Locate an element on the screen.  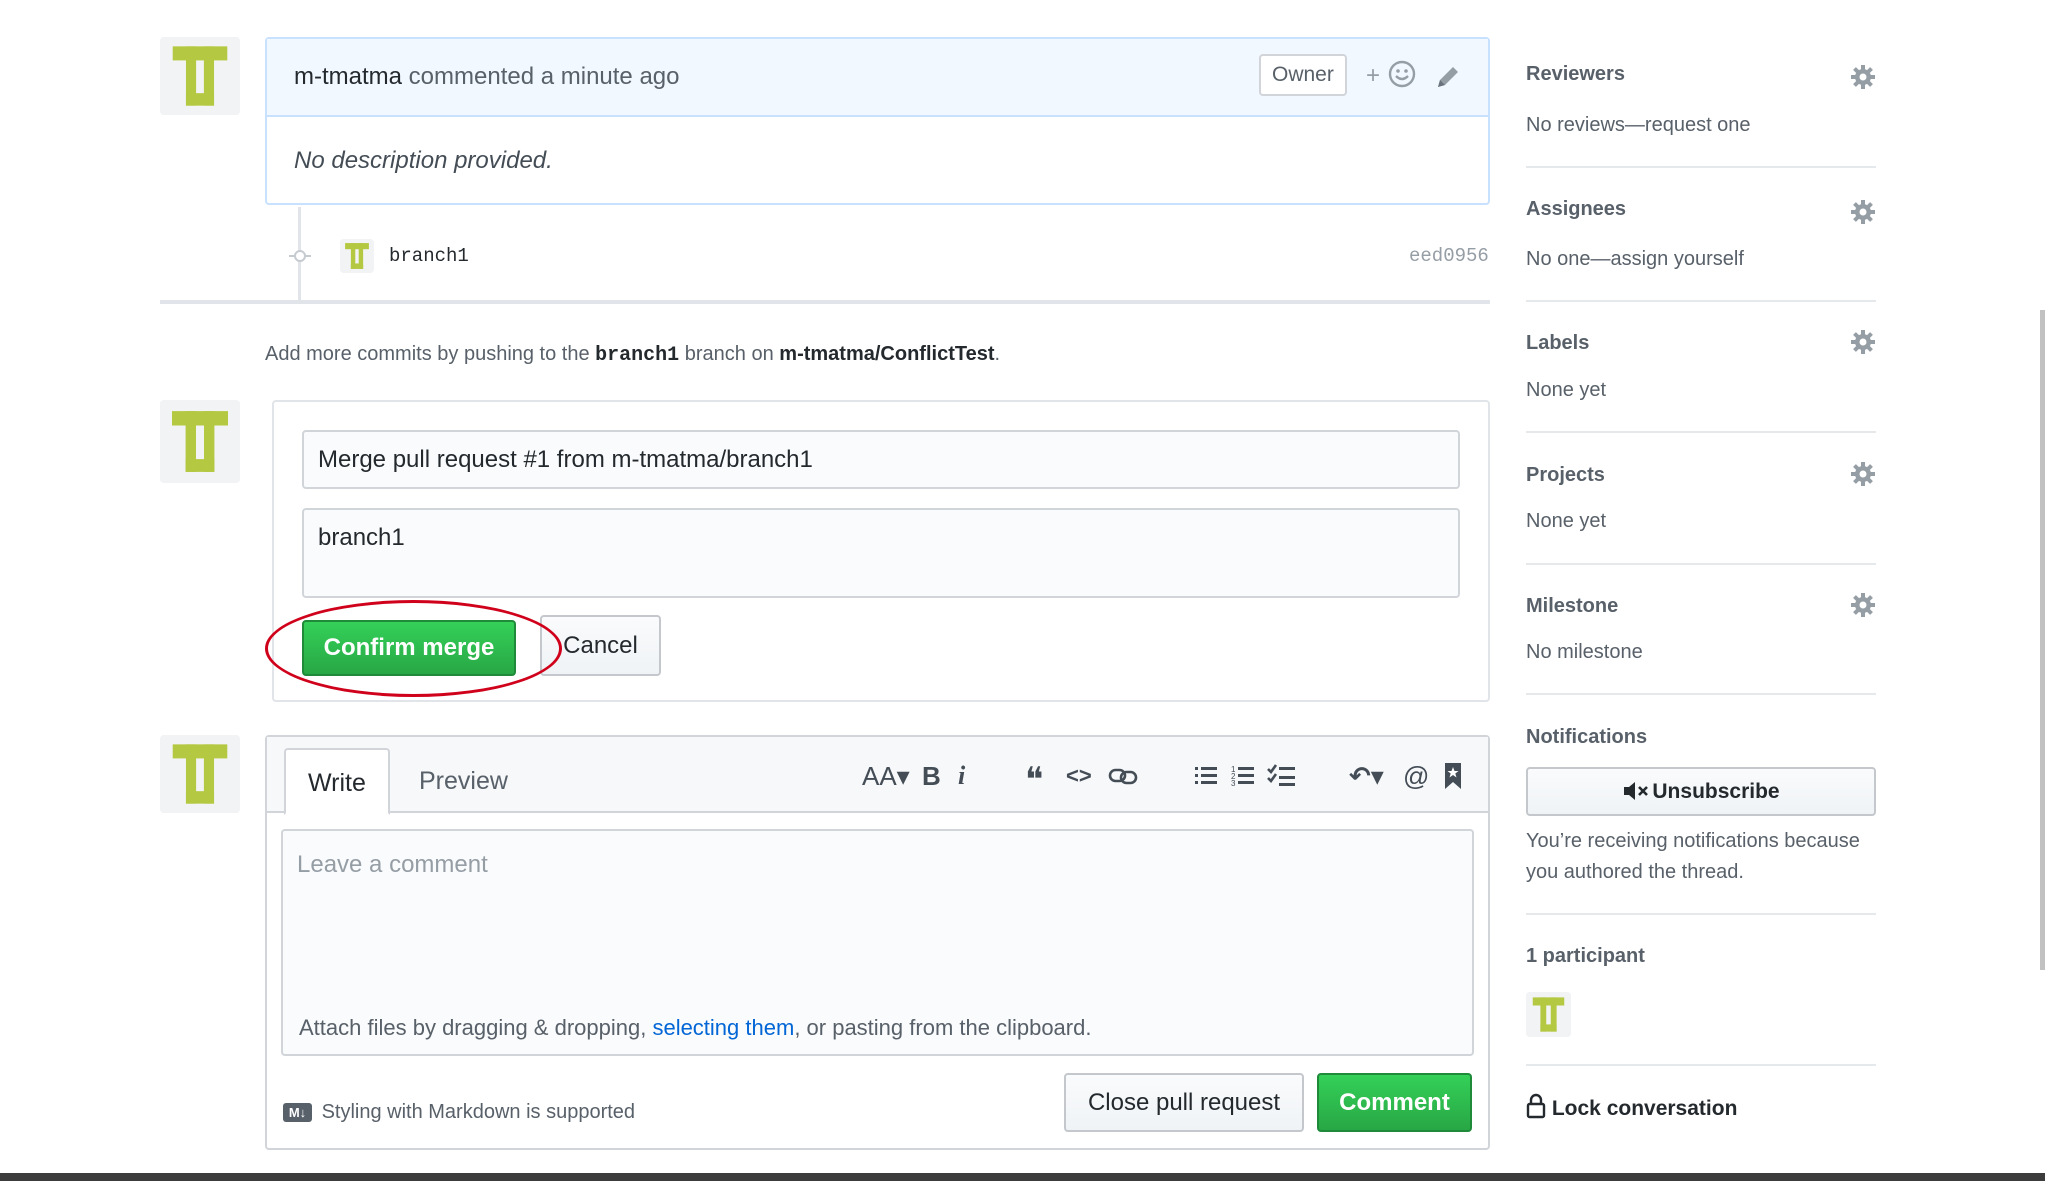
close-pull-request-button: Close pull request is located at coordinates (1184, 1102).